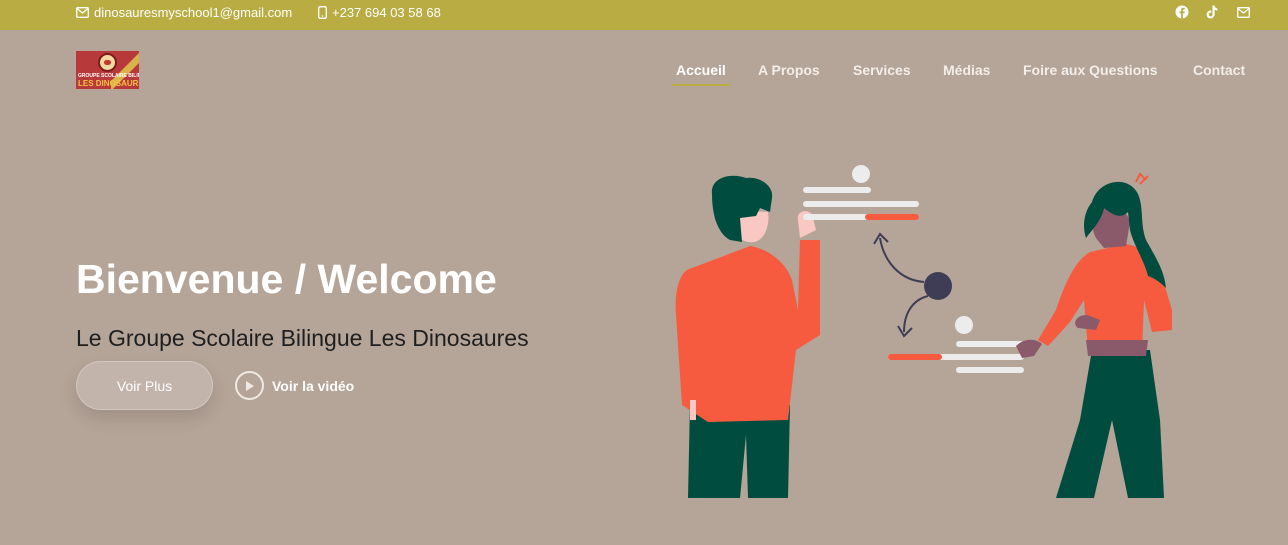  I want to click on school-logo: GROUPE SCOLAIRE BILINGUE LES DINOSAURES, so click(107, 70).